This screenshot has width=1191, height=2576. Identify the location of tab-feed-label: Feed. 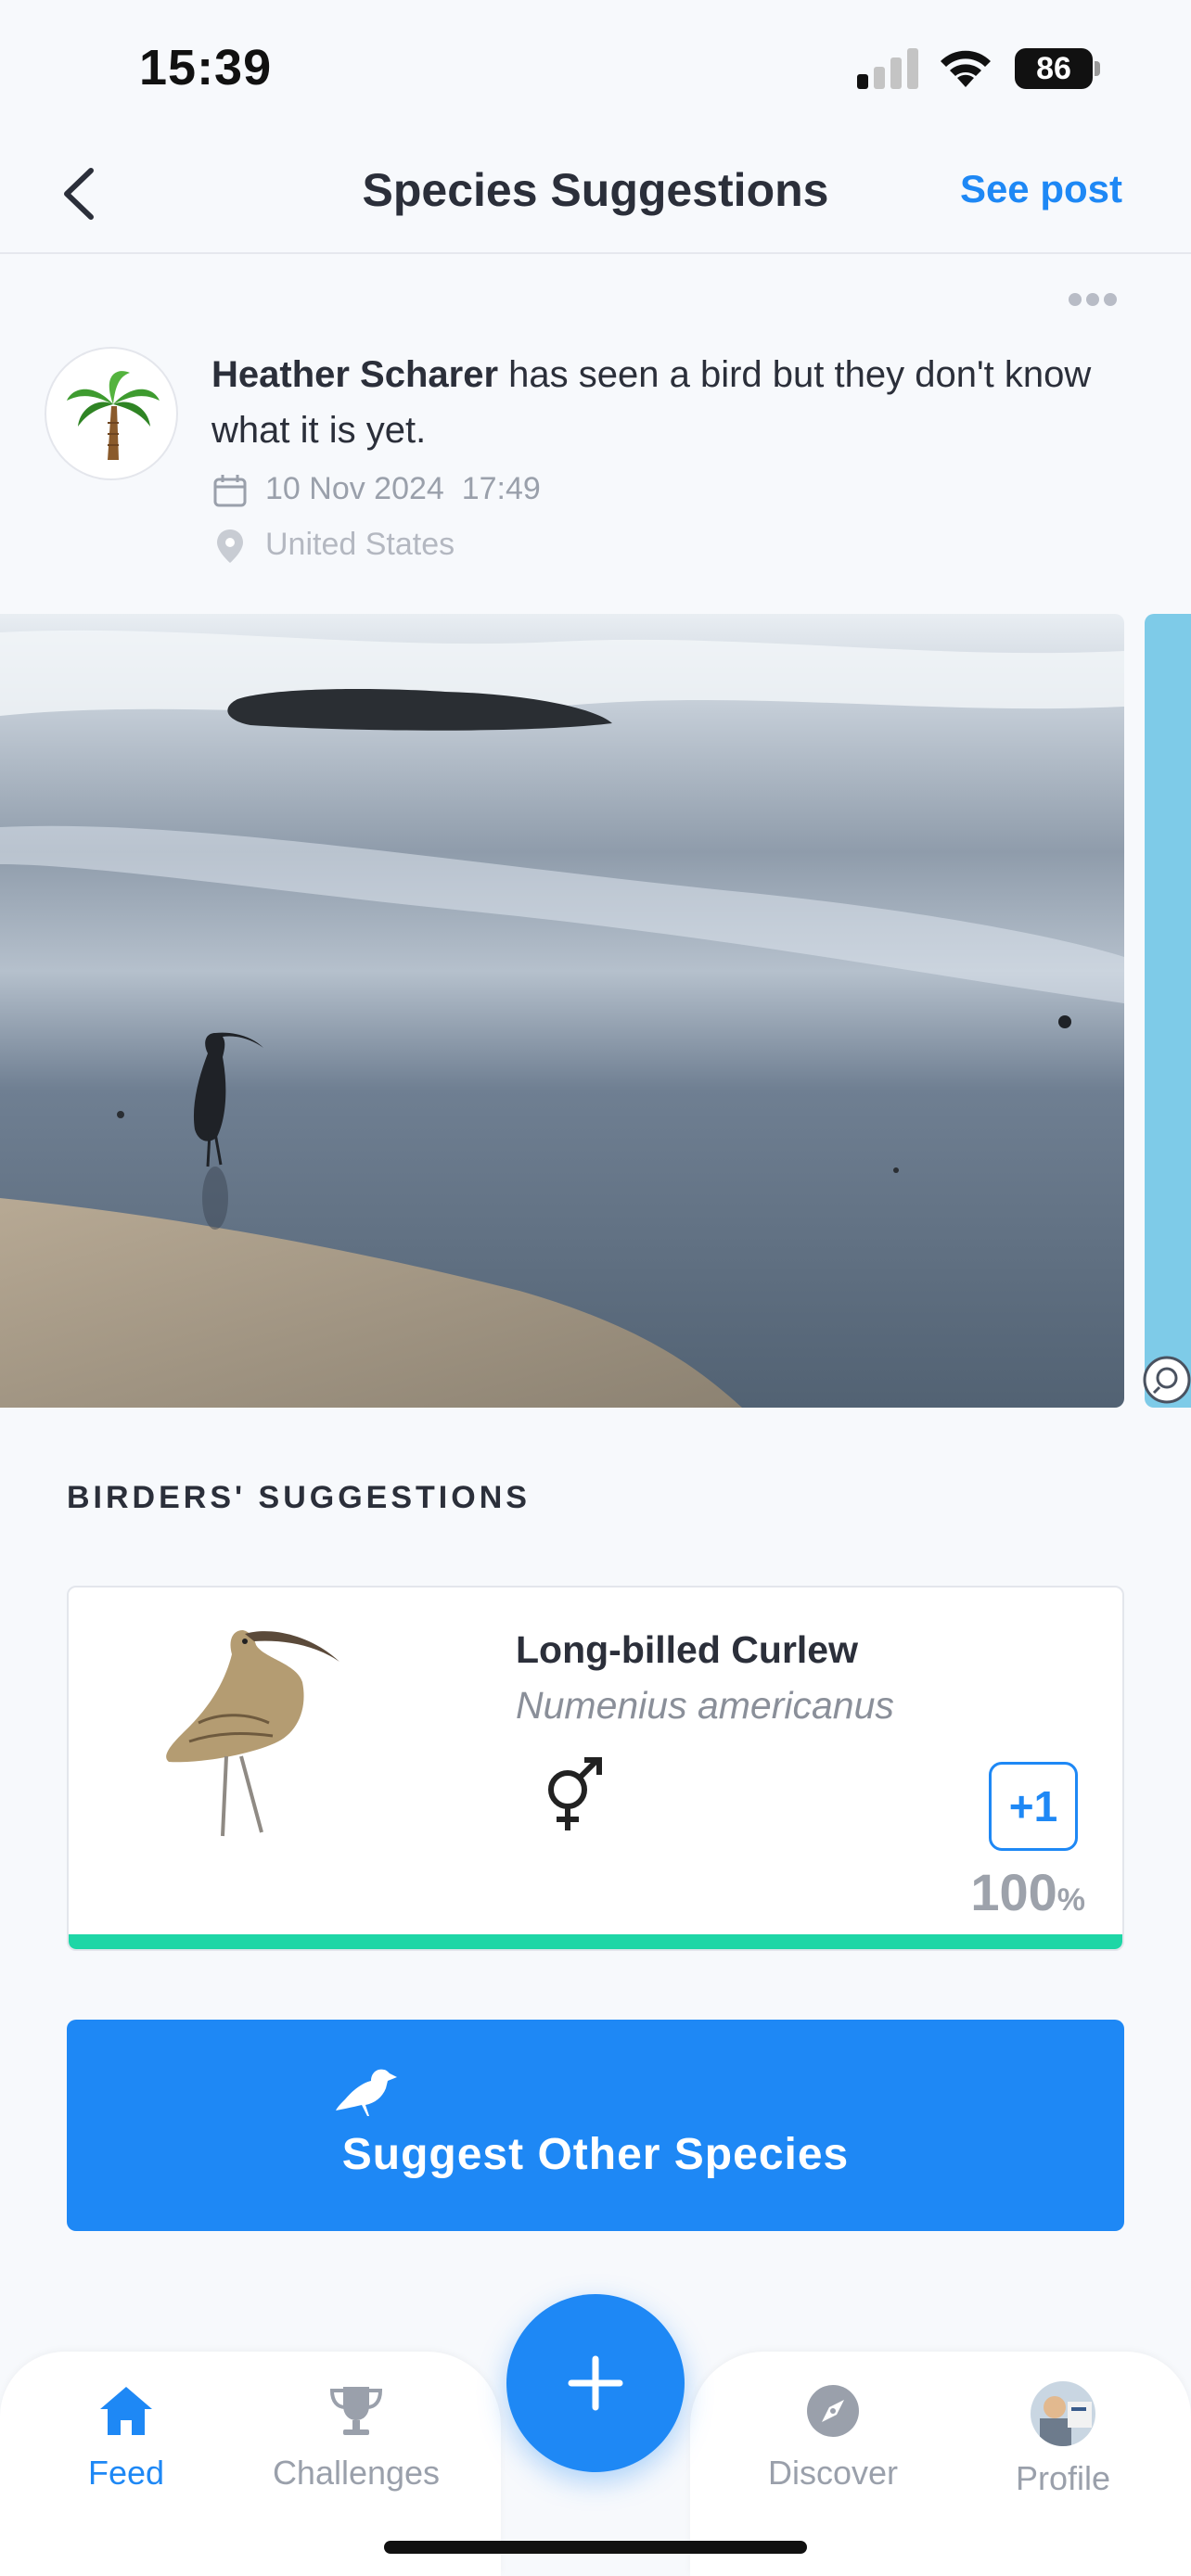
(126, 2473).